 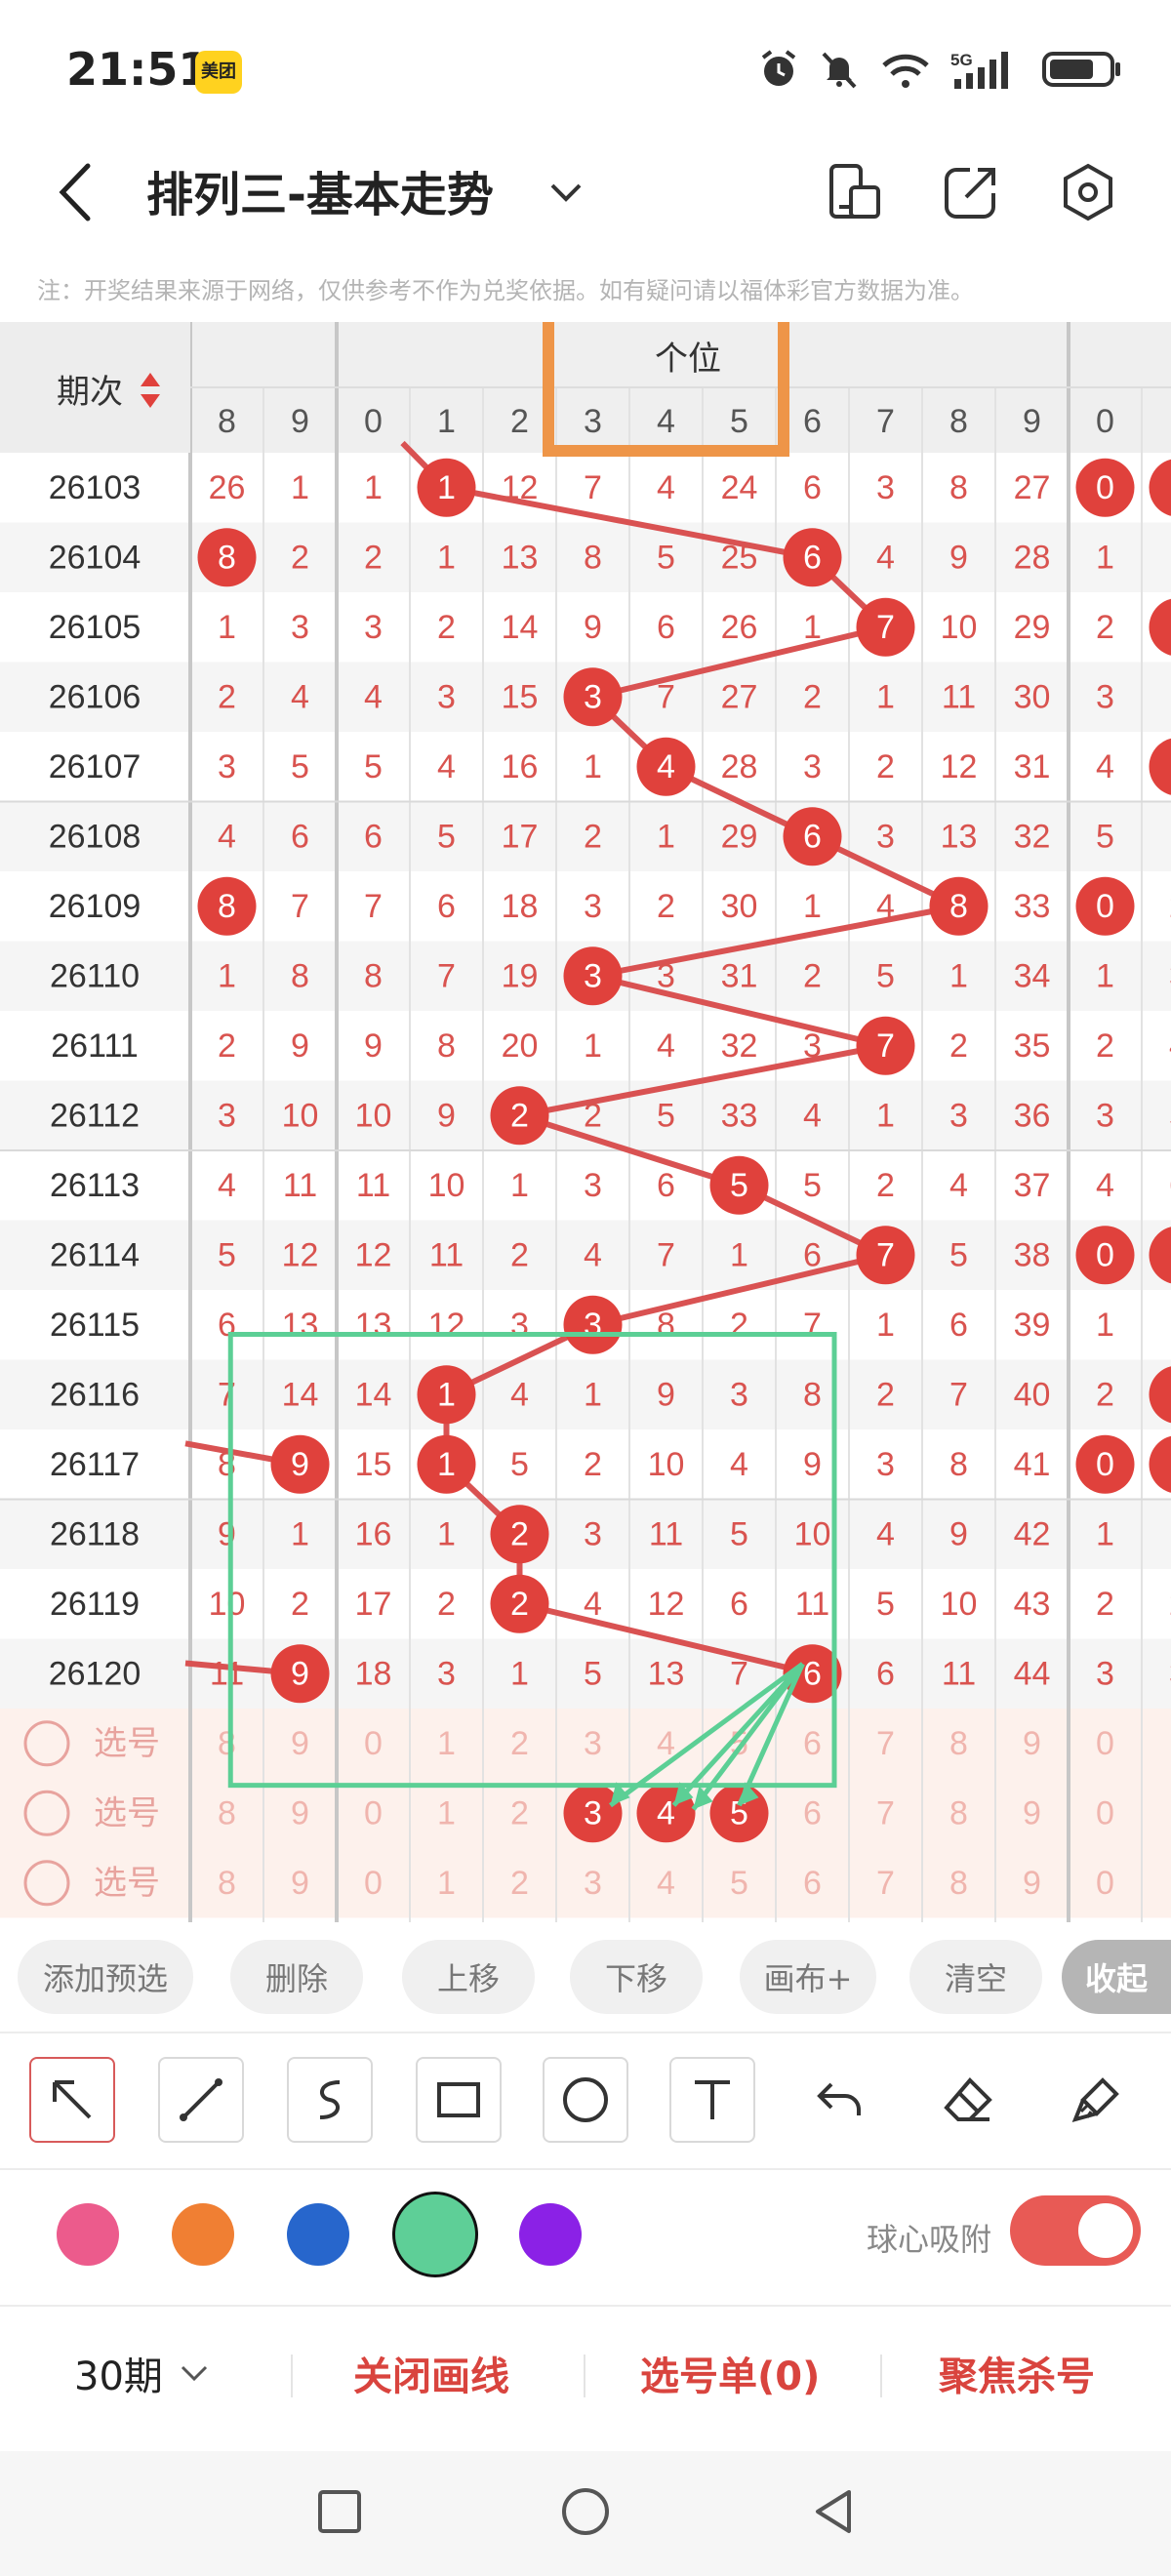 What do you see at coordinates (881, 2376) in the screenshot?
I see `separator` at bounding box center [881, 2376].